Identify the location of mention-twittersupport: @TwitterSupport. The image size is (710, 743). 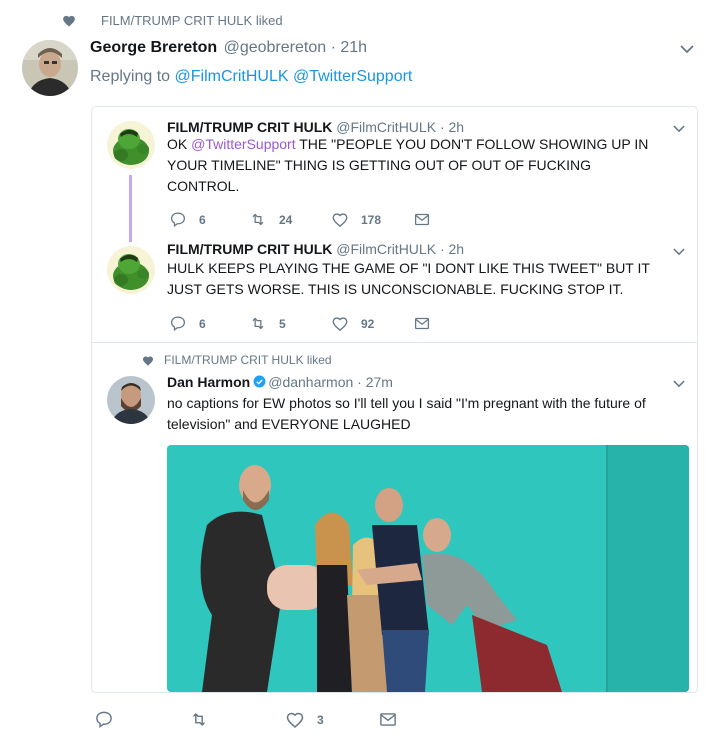
(243, 144).